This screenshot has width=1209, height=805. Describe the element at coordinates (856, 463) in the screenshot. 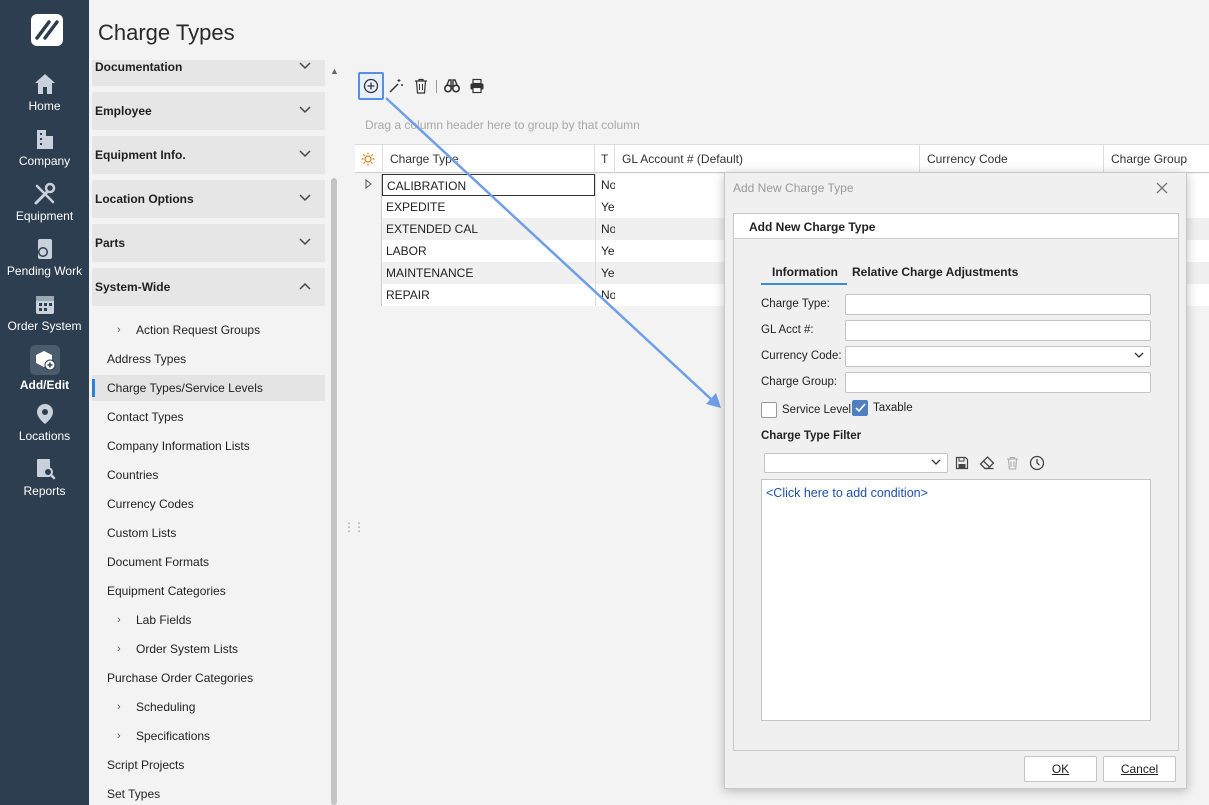

I see `filter-select` at that location.